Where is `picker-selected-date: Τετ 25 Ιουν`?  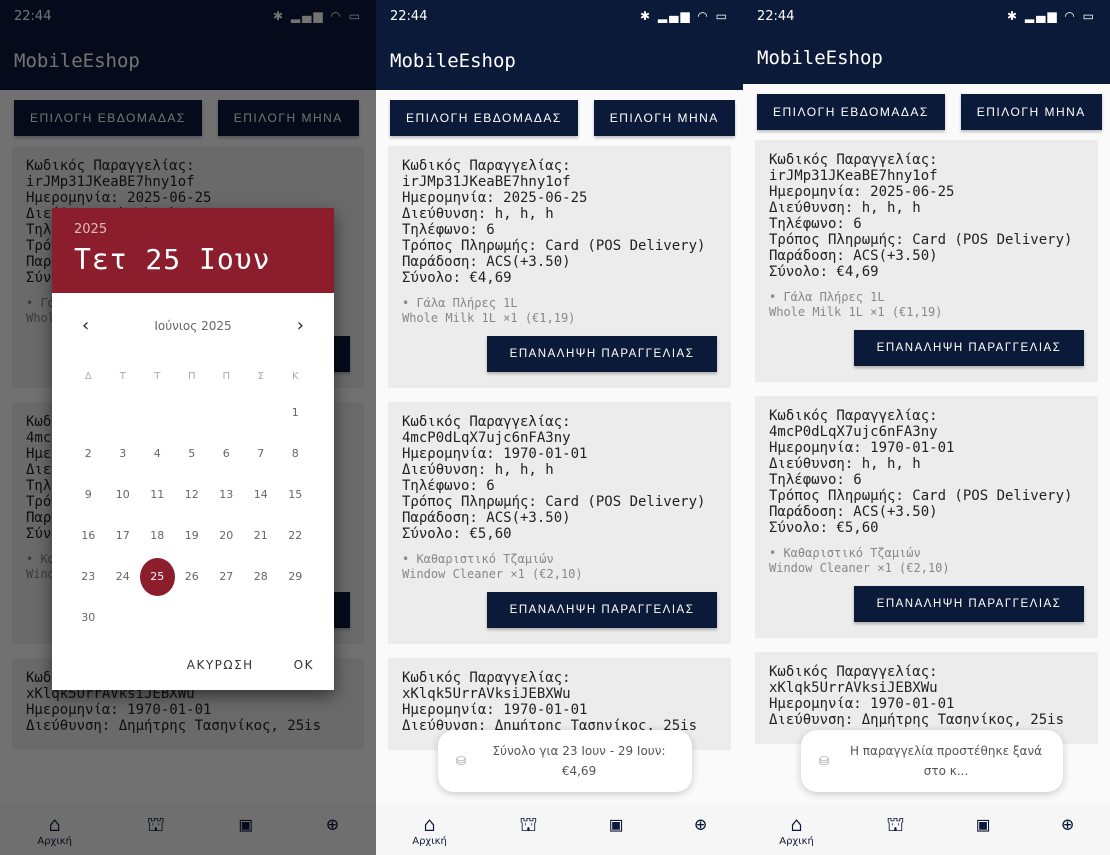 picker-selected-date: Τετ 25 Ιουν is located at coordinates (172, 259).